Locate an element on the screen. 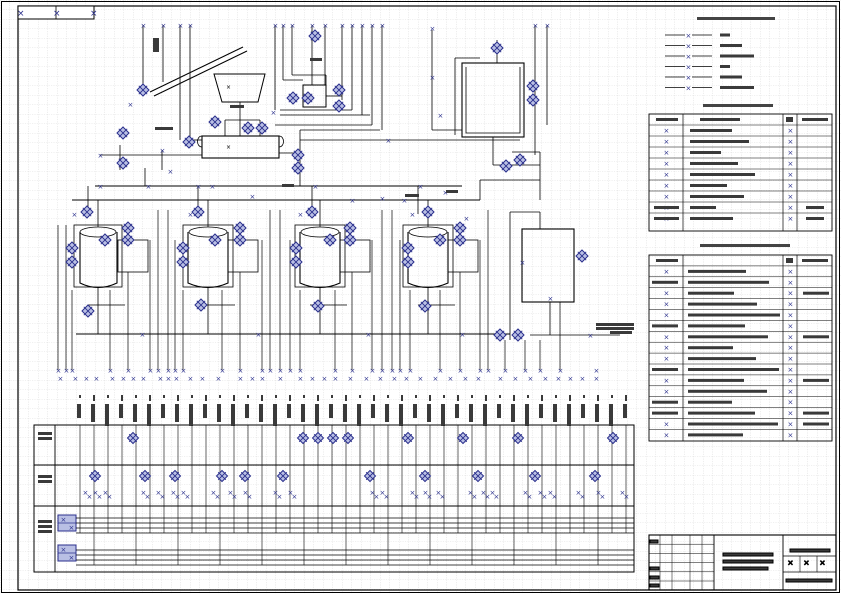  mixer-mark: × is located at coordinates (228, 147).